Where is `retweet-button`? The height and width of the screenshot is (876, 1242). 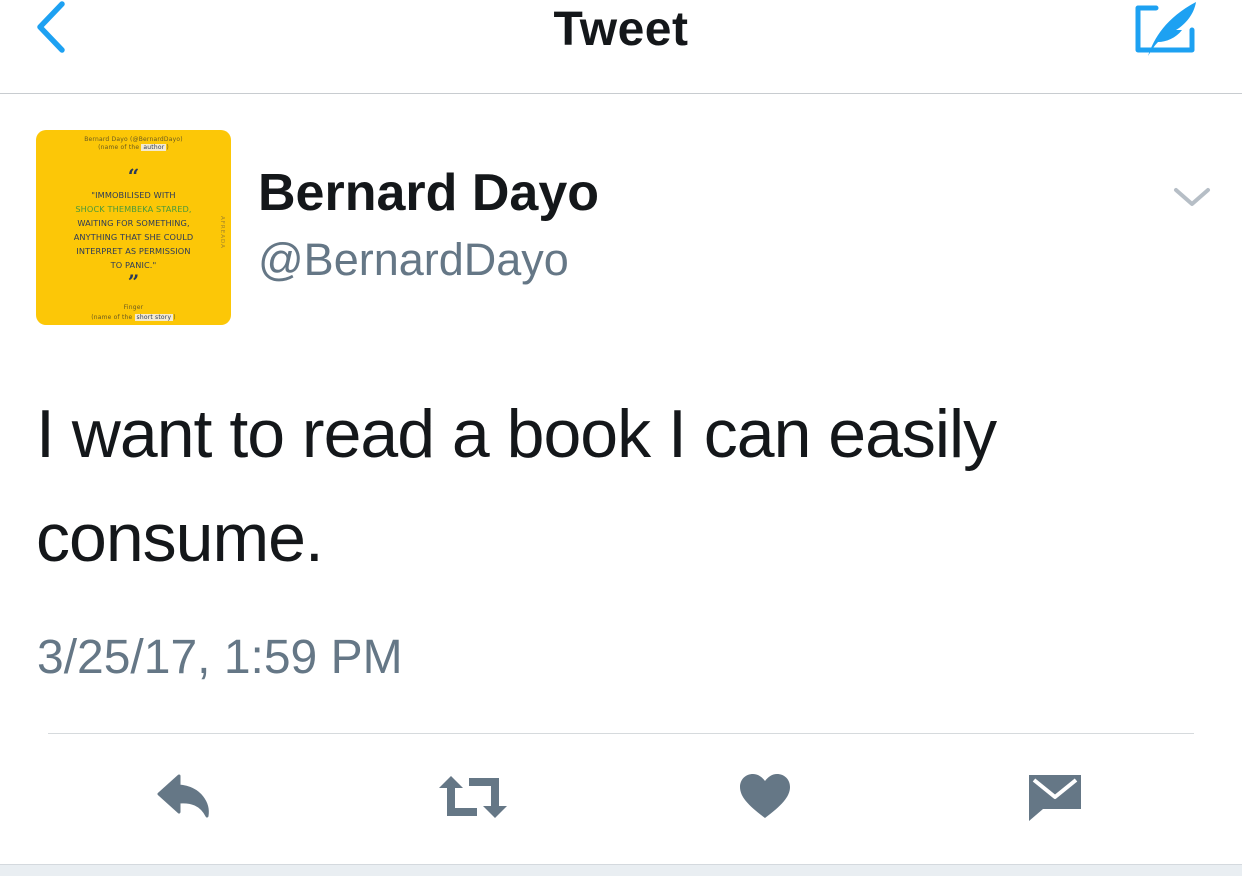
retweet-button is located at coordinates (473, 797).